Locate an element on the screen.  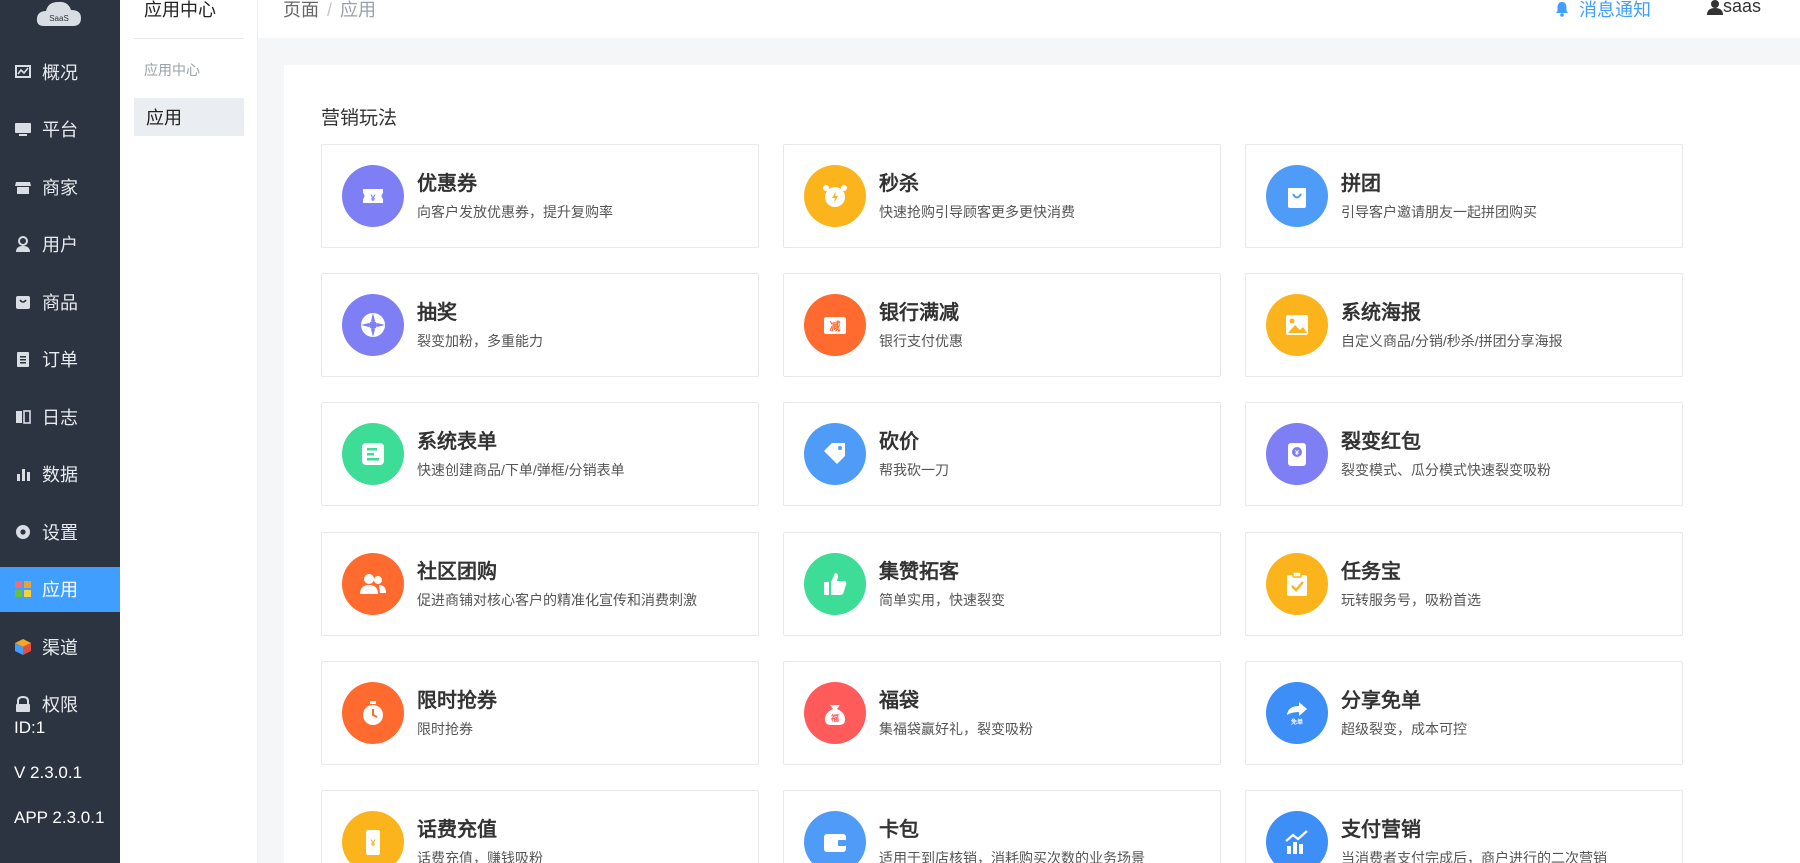
sidebar-item-7: 数据 is located at coordinates (60, 474).